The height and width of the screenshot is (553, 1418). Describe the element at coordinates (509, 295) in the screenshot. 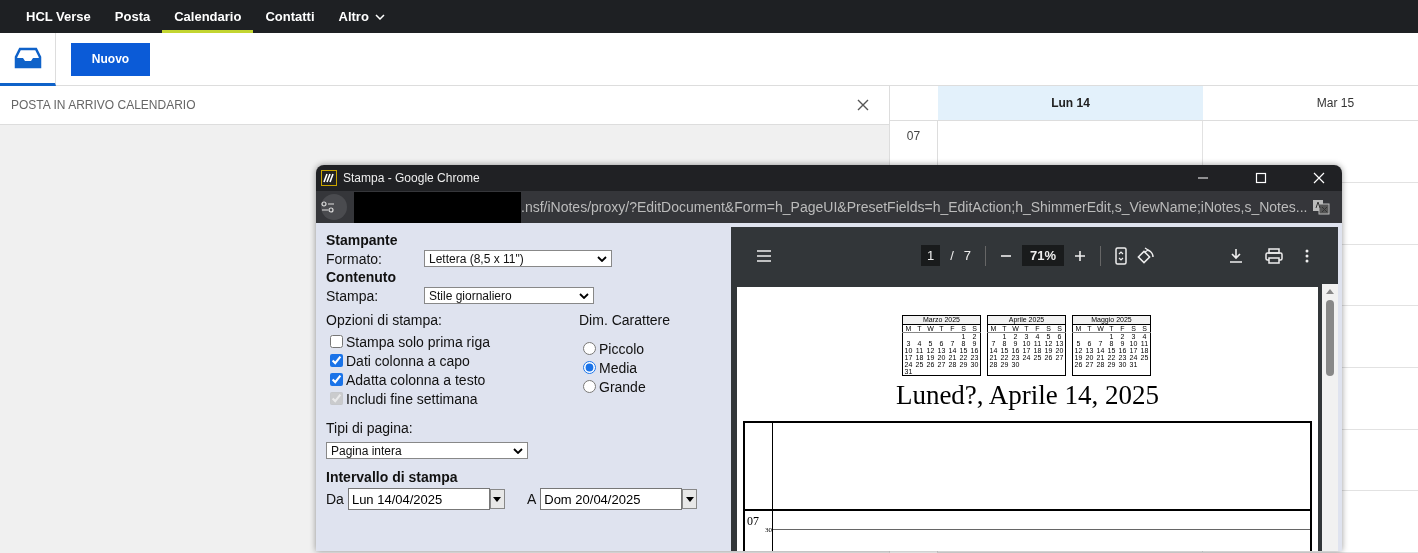

I see `print-style-dropdown: Stile giornaliero` at that location.